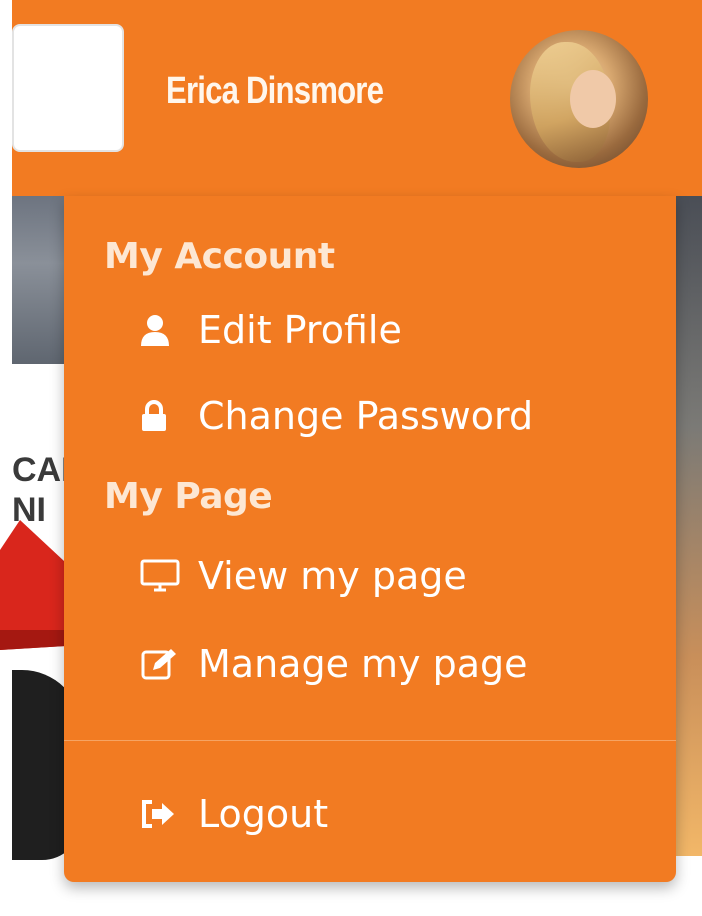  I want to click on view-my-page-label: View my page, so click(332, 576).